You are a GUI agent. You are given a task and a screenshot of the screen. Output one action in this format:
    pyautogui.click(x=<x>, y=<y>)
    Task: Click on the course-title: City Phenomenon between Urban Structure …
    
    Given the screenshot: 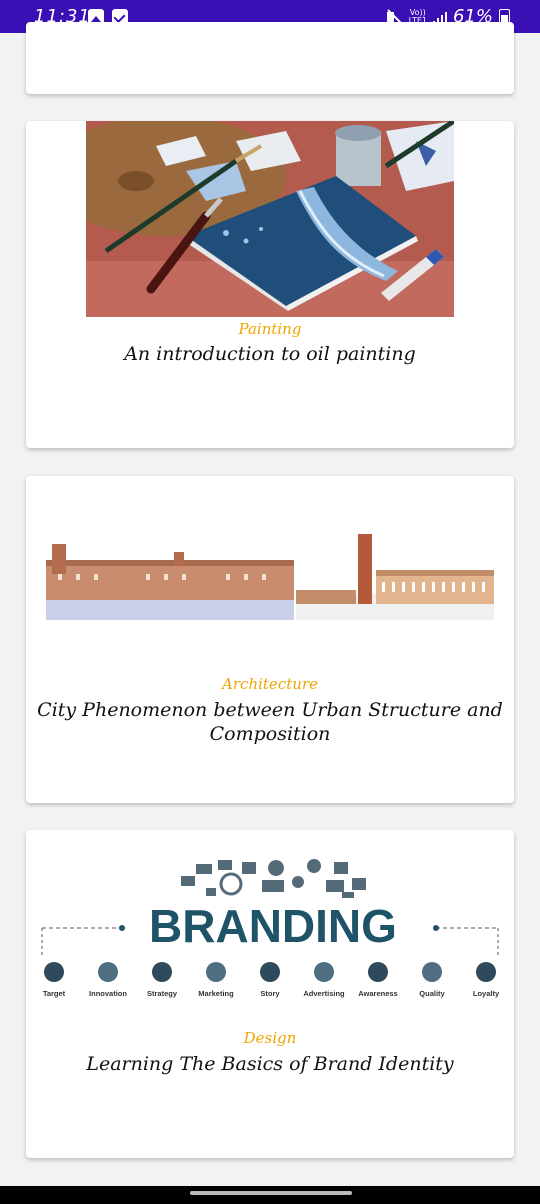 What is the action you would take?
    pyautogui.click(x=270, y=722)
    